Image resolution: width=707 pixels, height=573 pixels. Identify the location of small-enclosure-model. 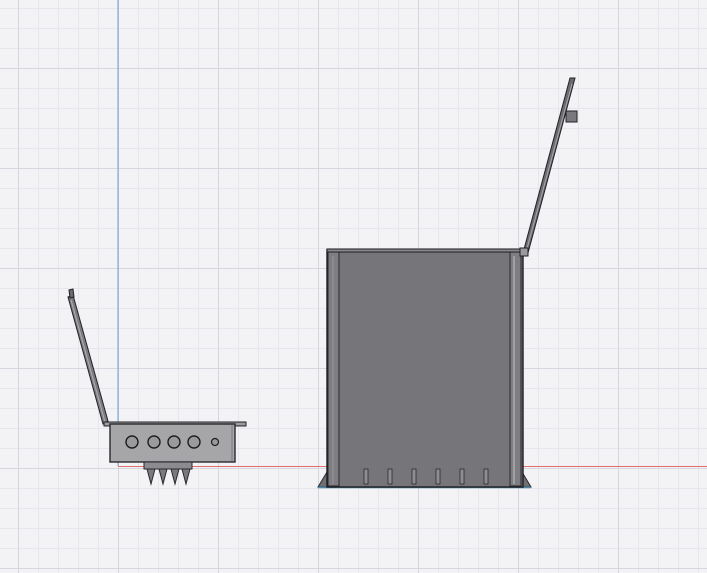
(157, 387).